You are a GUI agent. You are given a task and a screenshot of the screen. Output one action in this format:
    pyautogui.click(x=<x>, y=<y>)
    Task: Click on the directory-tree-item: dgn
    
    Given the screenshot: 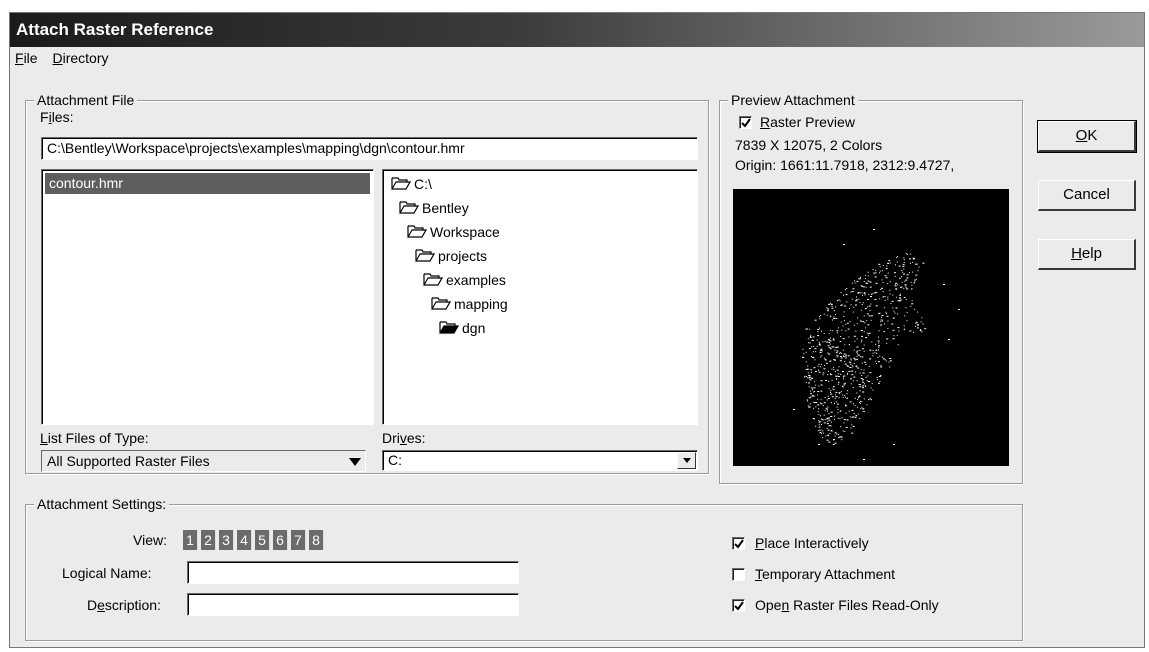 What is the action you would take?
    pyautogui.click(x=462, y=328)
    